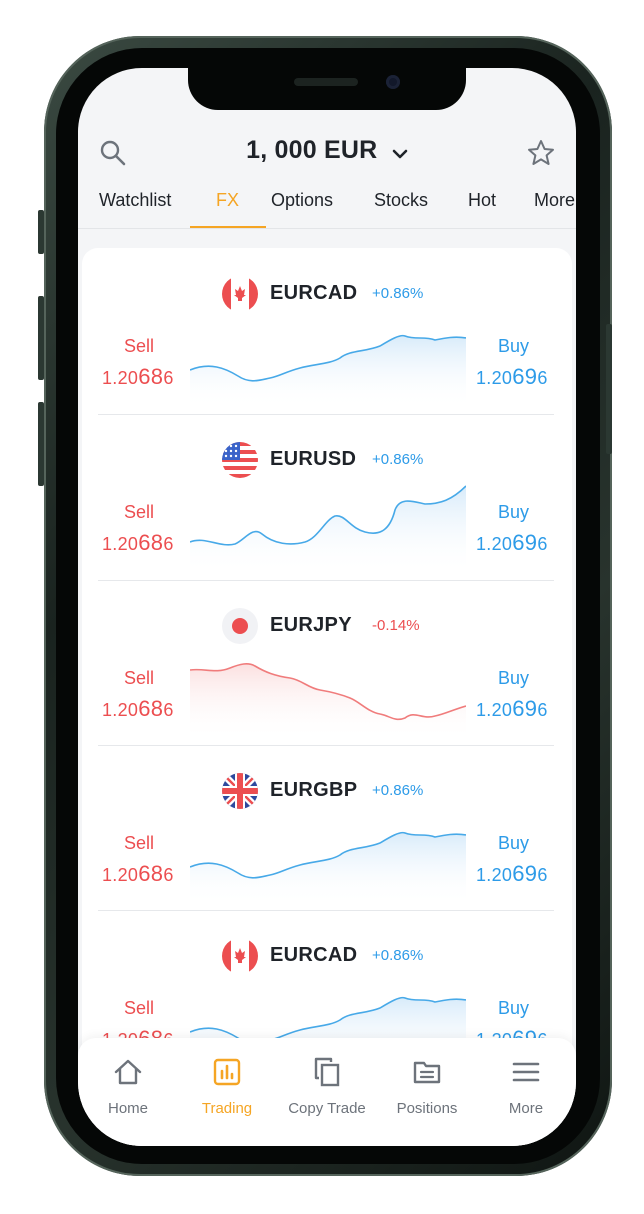  I want to click on power-button, so click(609, 389).